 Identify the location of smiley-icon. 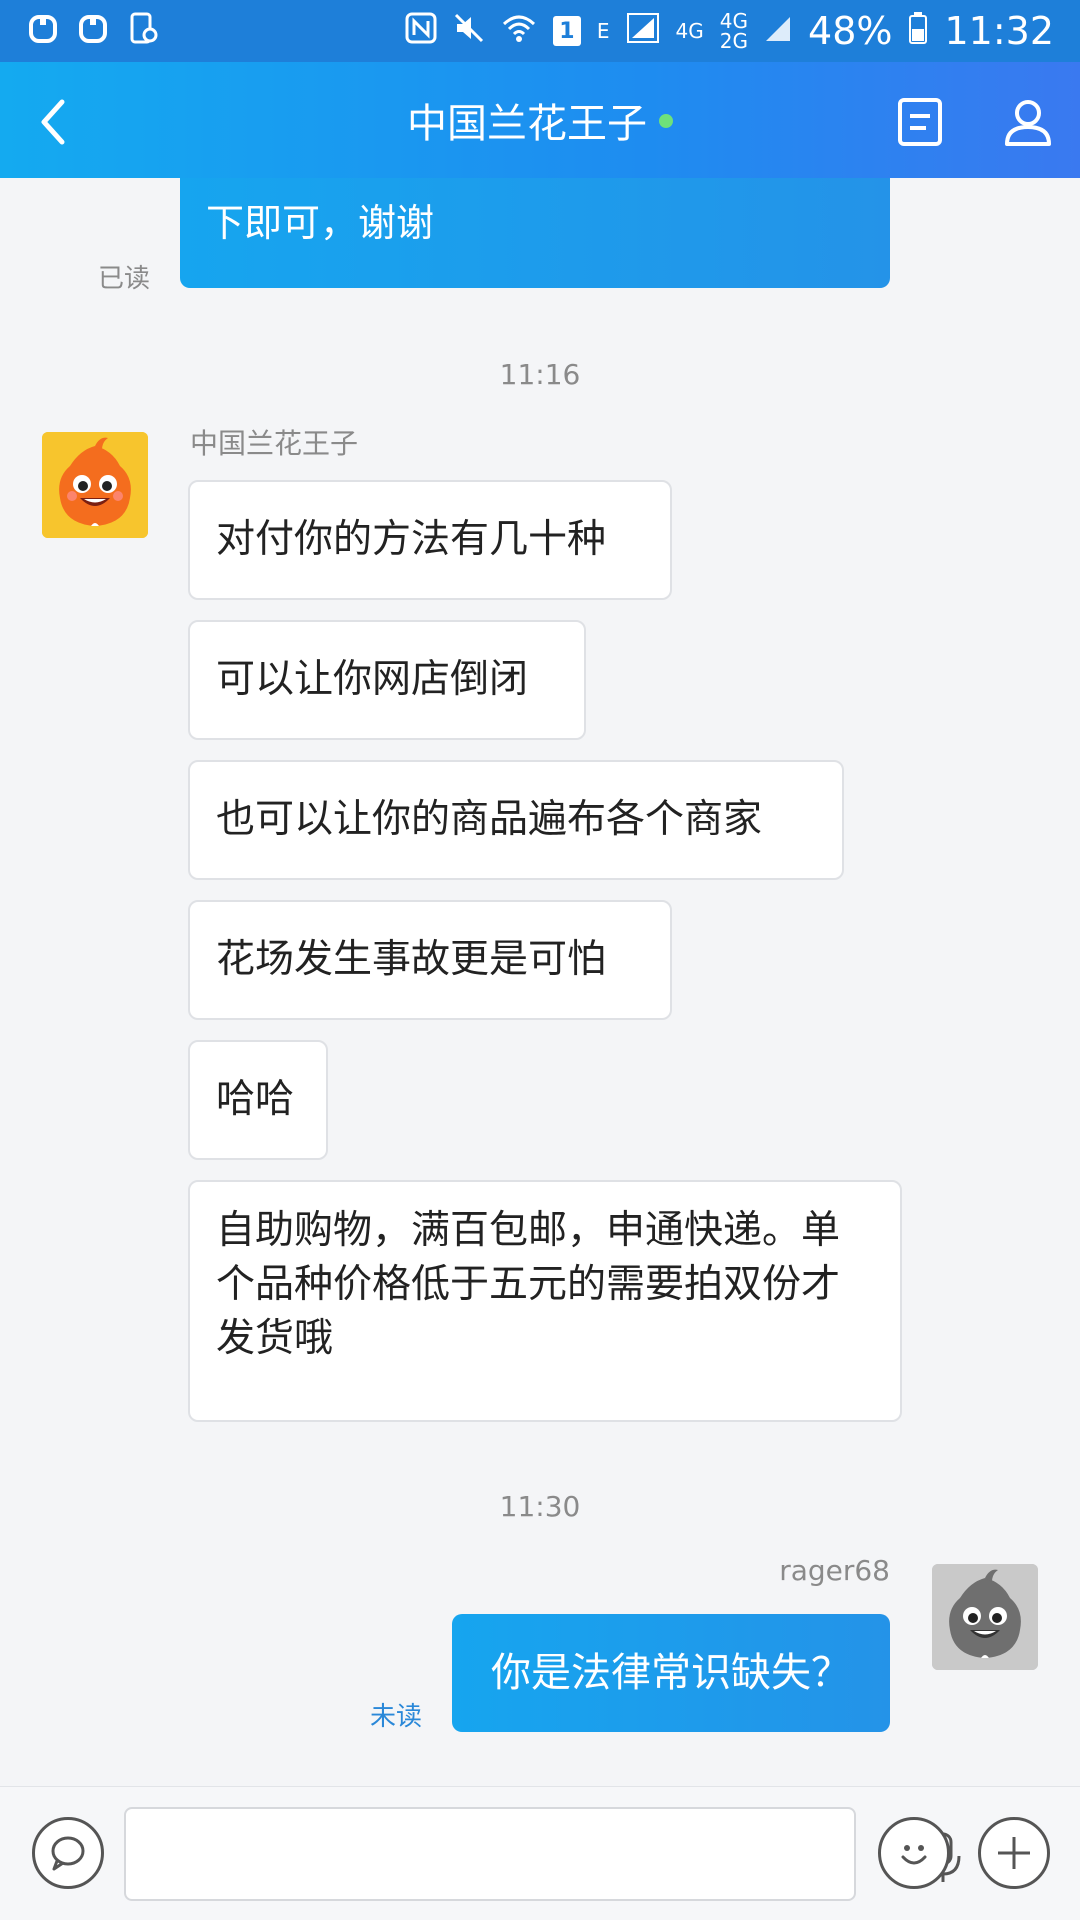
(914, 1855).